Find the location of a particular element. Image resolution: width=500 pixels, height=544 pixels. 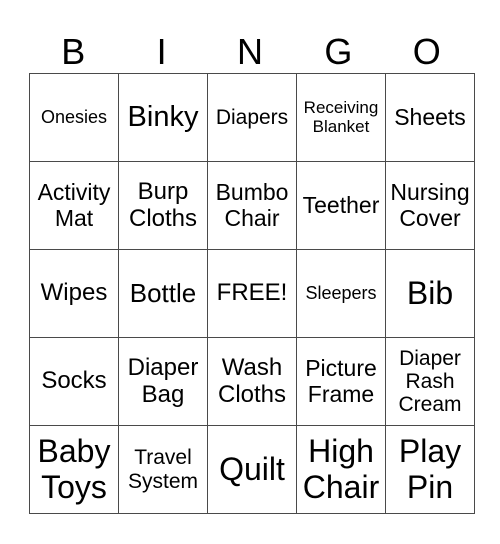

bingo-cell: Picture Frame is located at coordinates (341, 381).